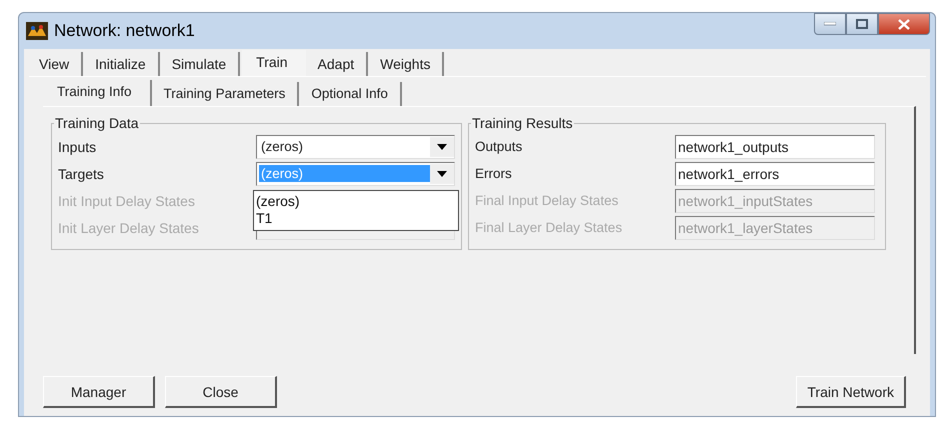 The image size is (942, 425). I want to click on field-label: Init Input Delay States, so click(127, 200).